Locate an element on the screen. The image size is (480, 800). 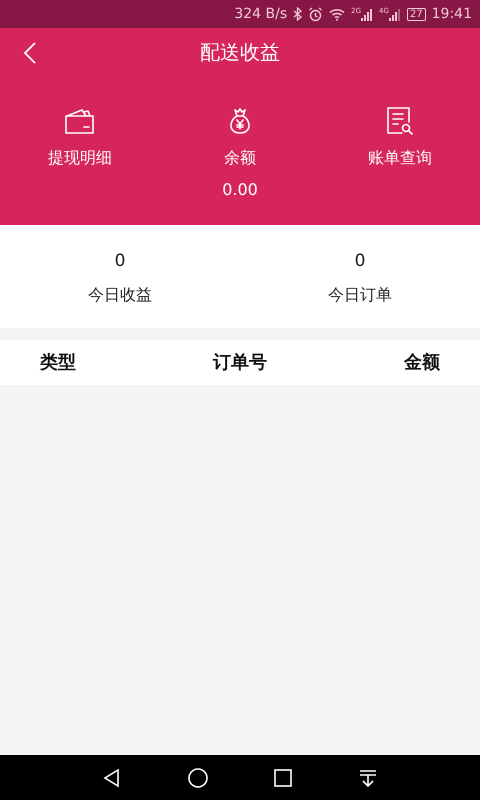
document-search-icon is located at coordinates (400, 121).